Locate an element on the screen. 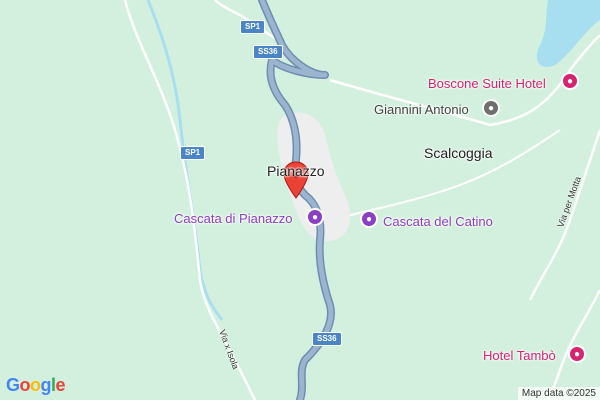 The width and height of the screenshot is (600, 400). place-icon: ● is located at coordinates (491, 108).